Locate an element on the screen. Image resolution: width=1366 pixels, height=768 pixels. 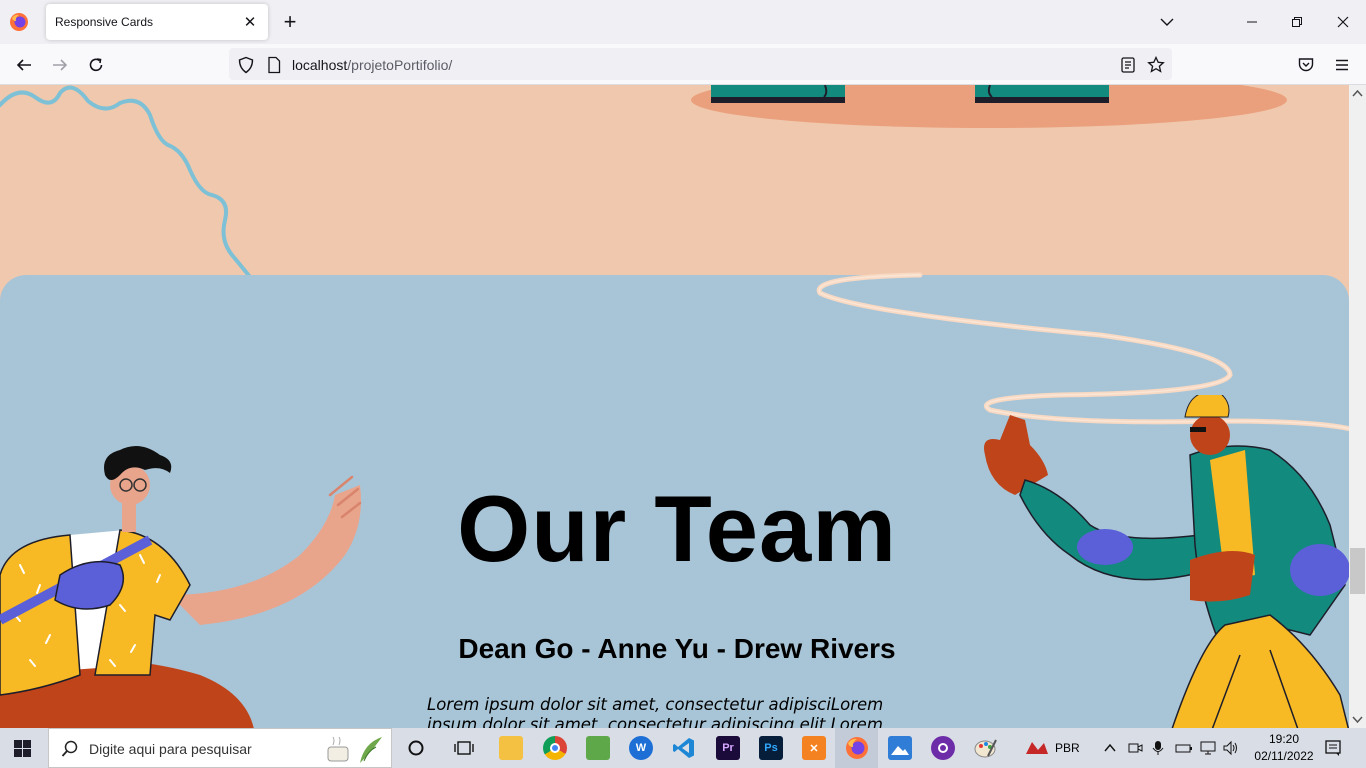
show-hidden-icons-icon is located at coordinates (1110, 748).